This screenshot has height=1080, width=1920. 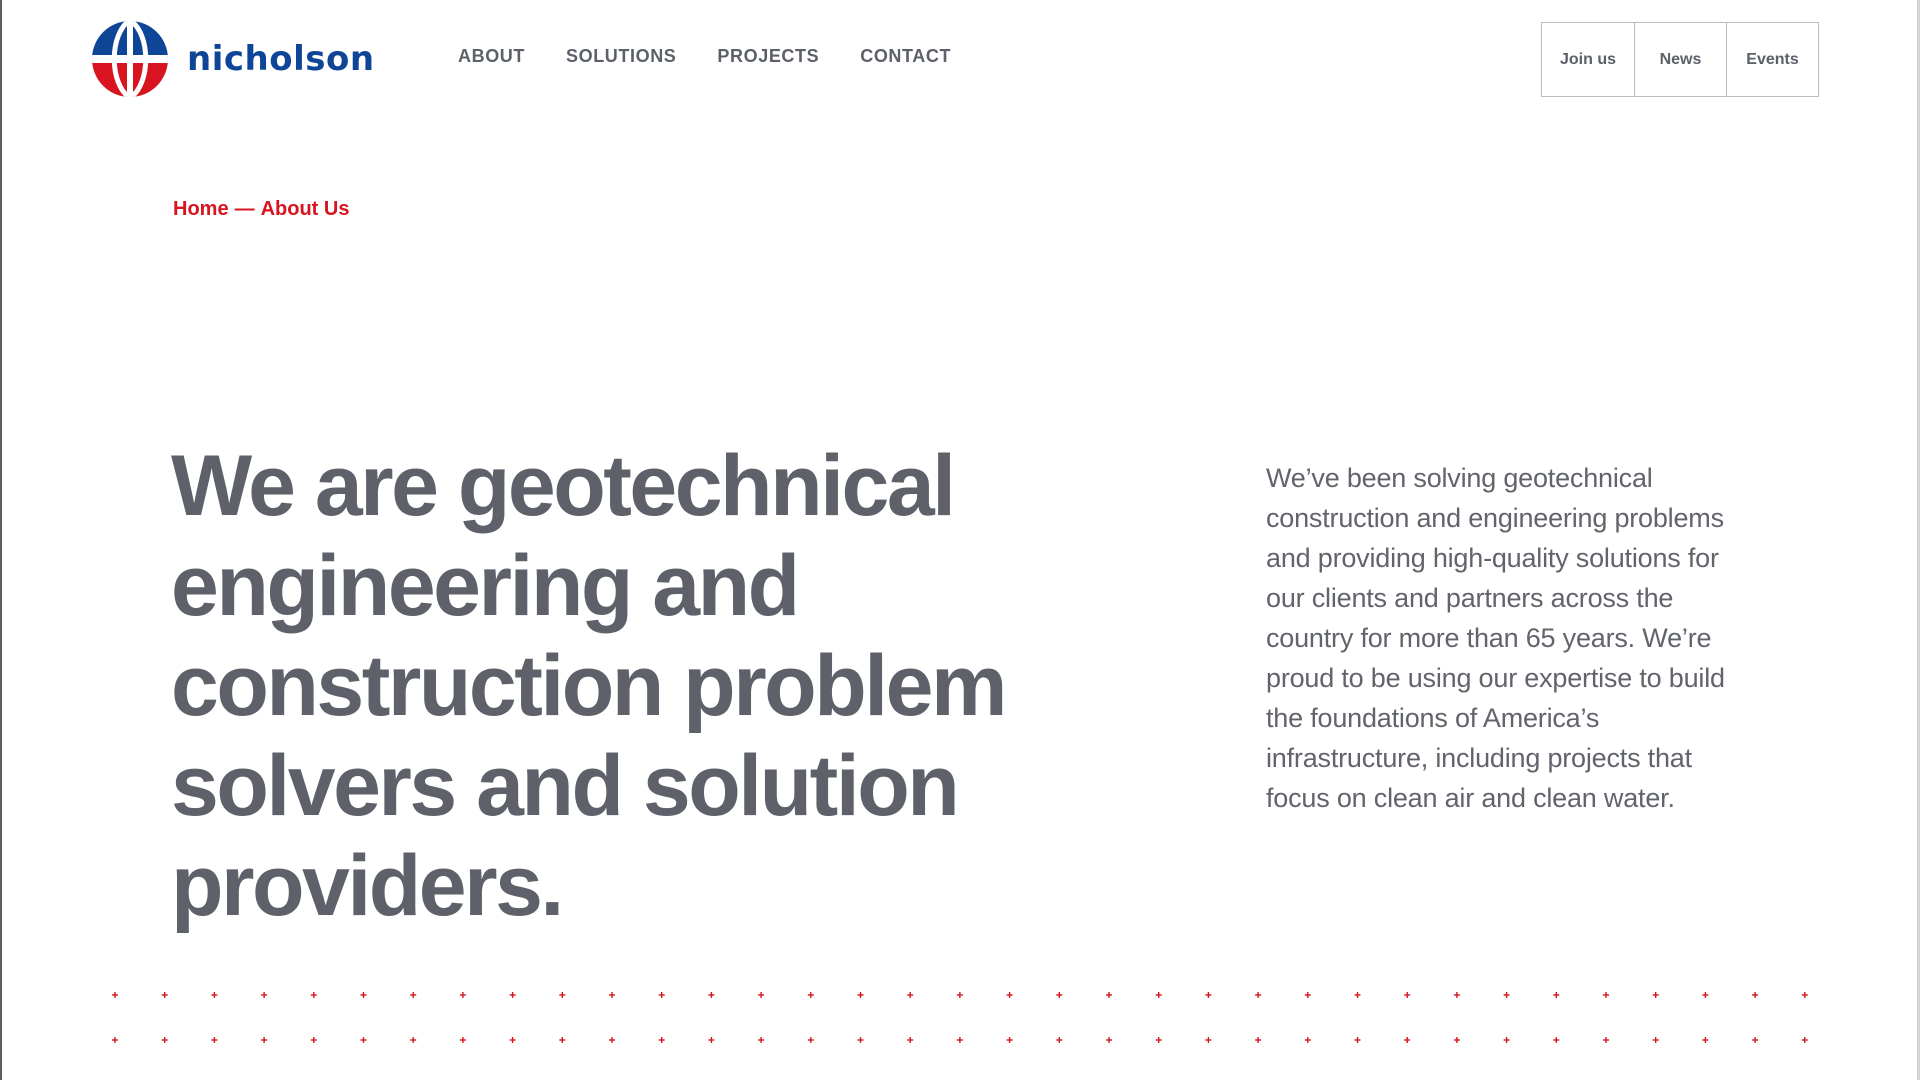 I want to click on nav-projects: PROJECTS, so click(x=768, y=56).